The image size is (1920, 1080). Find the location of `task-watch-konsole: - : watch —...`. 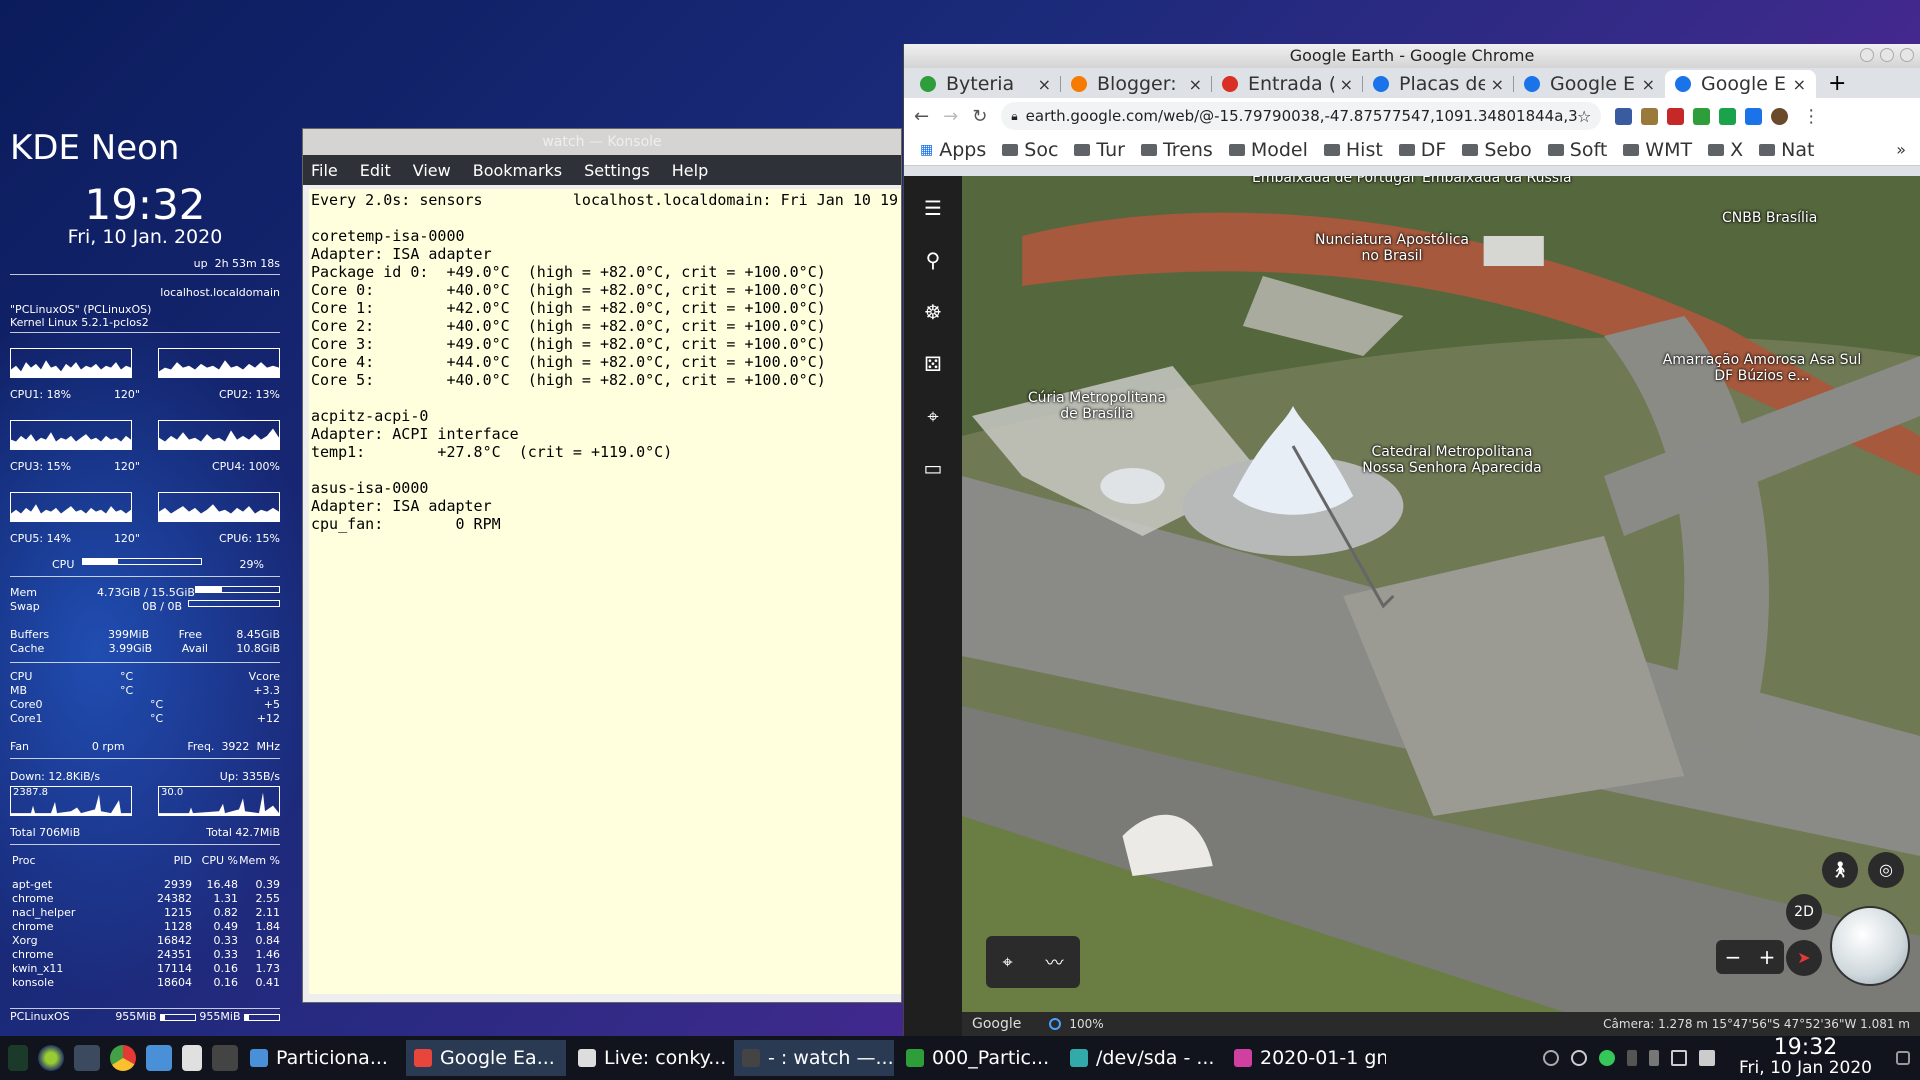

task-watch-konsole: - : watch —... is located at coordinates (814, 1058).